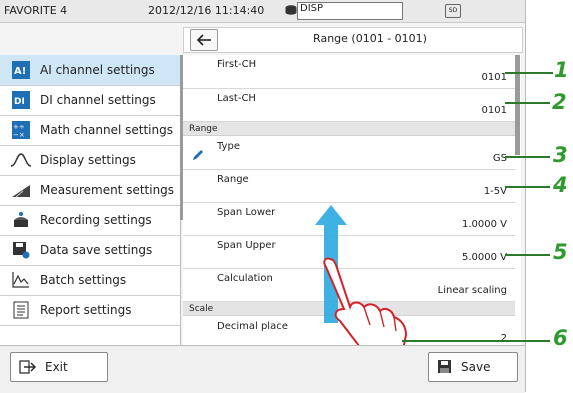 This screenshot has height=393, width=573. I want to click on type-label: Type, so click(228, 146).